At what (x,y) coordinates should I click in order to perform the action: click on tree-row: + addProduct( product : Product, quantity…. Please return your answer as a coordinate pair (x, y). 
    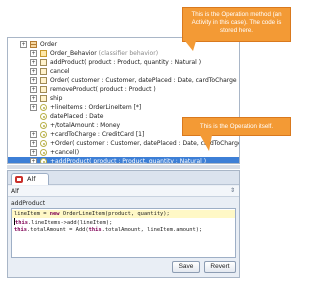
    Looking at the image, I should click on (123, 62).